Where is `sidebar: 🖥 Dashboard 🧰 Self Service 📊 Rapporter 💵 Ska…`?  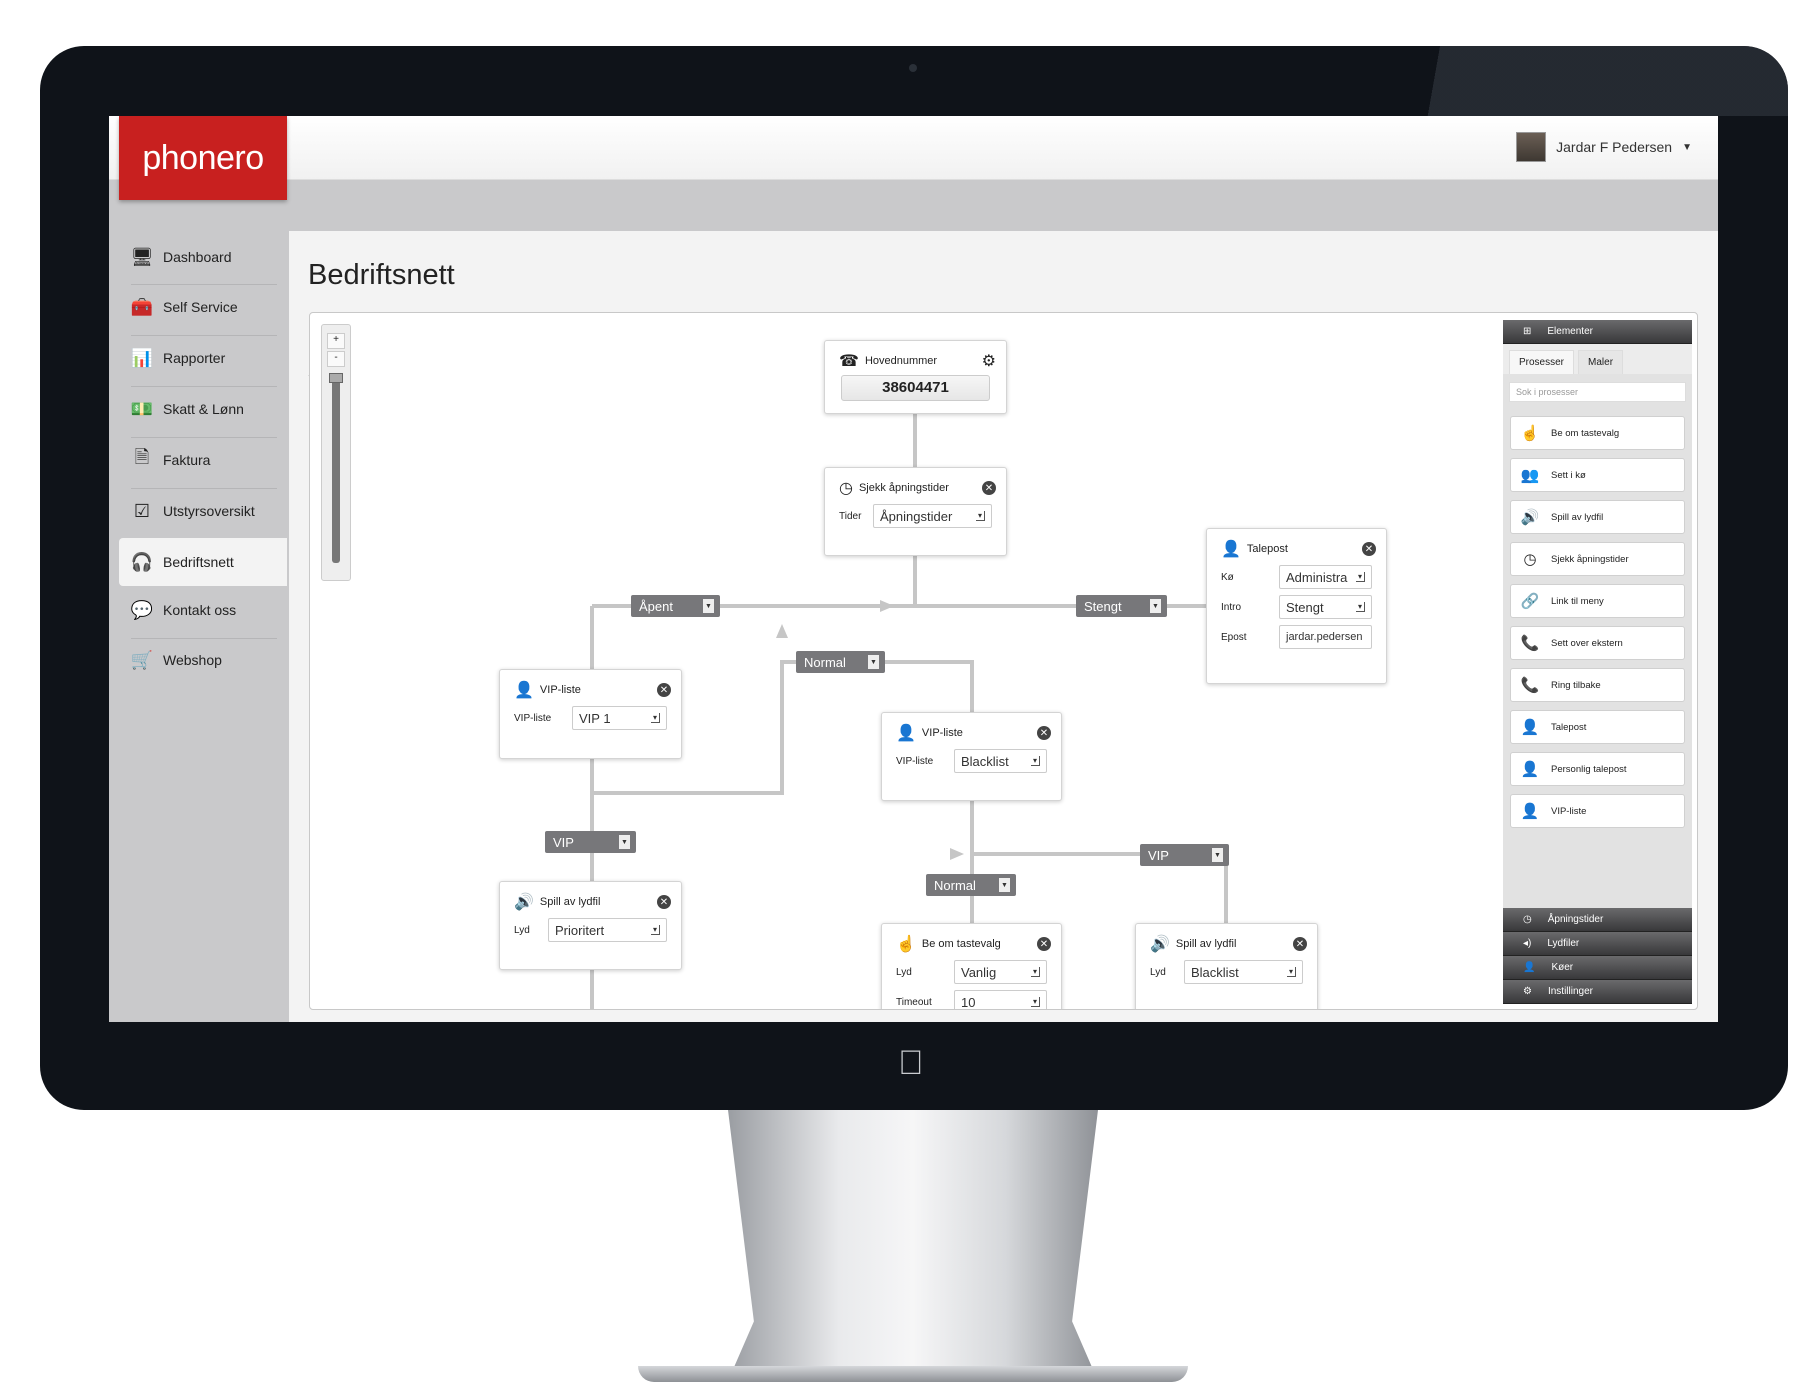
sidebar: 🖥 Dashboard 🧰 Self Service 📊 Rapporter 💵 Ska… is located at coordinates (198, 626).